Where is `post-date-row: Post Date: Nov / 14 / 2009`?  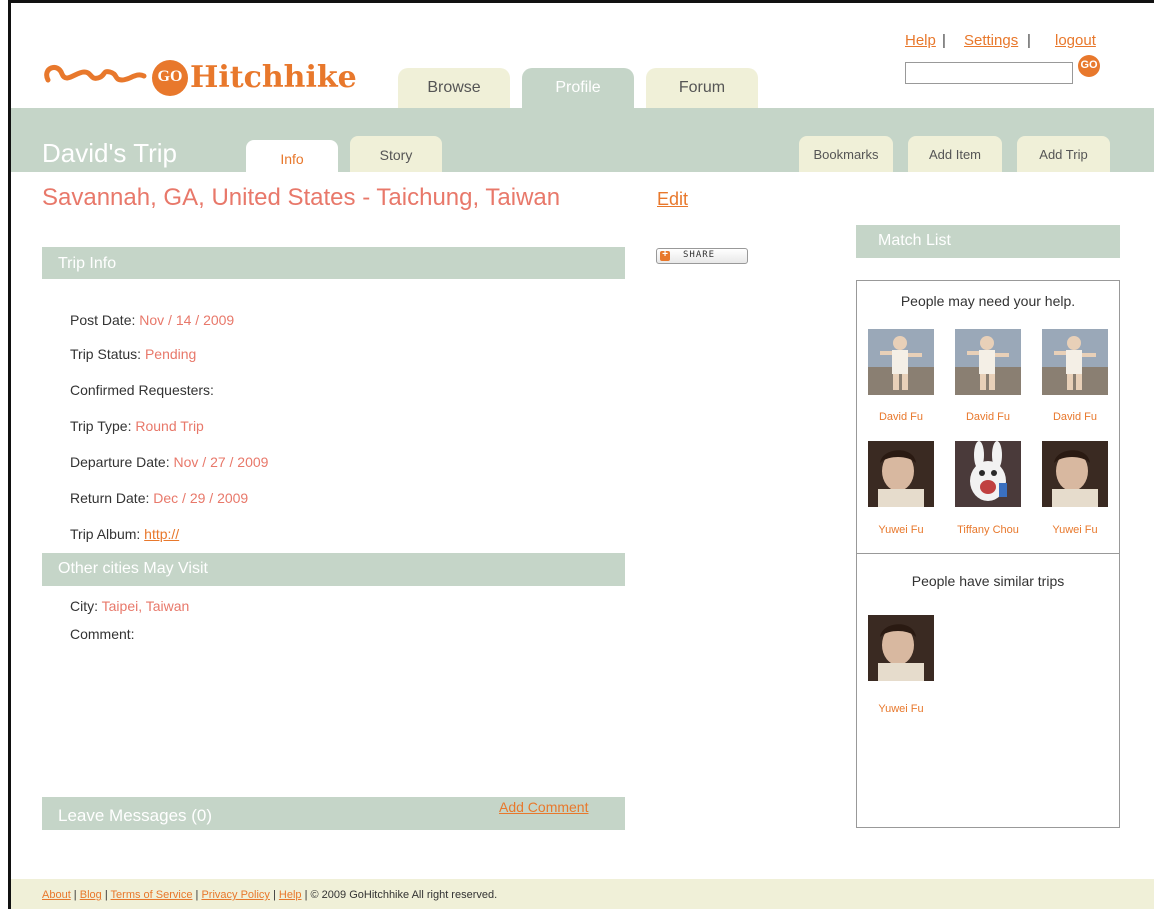 post-date-row: Post Date: Nov / 14 / 2009 is located at coordinates (152, 320).